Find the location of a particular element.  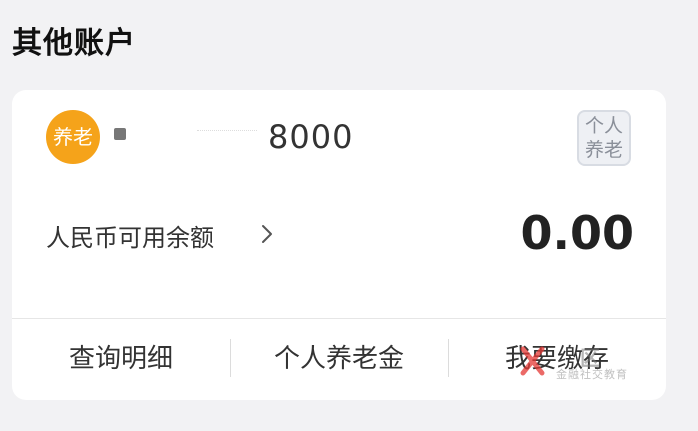

account-number-redacted is located at coordinates (201, 133).